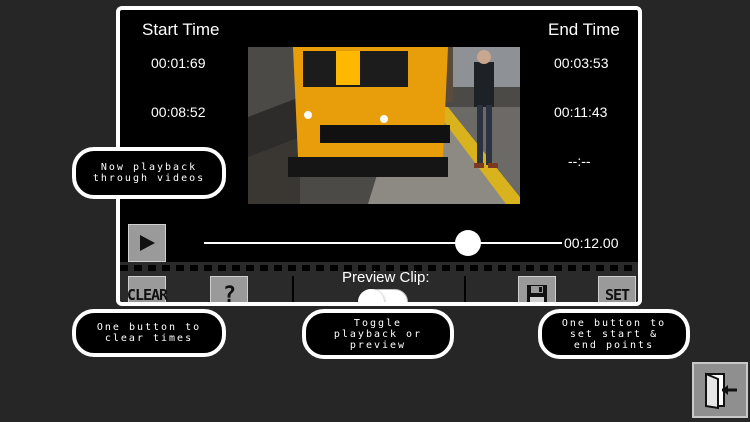 Image resolution: width=750 pixels, height=422 pixels. What do you see at coordinates (386, 277) in the screenshot?
I see `preview-clip-label: Preview Clip:` at bounding box center [386, 277].